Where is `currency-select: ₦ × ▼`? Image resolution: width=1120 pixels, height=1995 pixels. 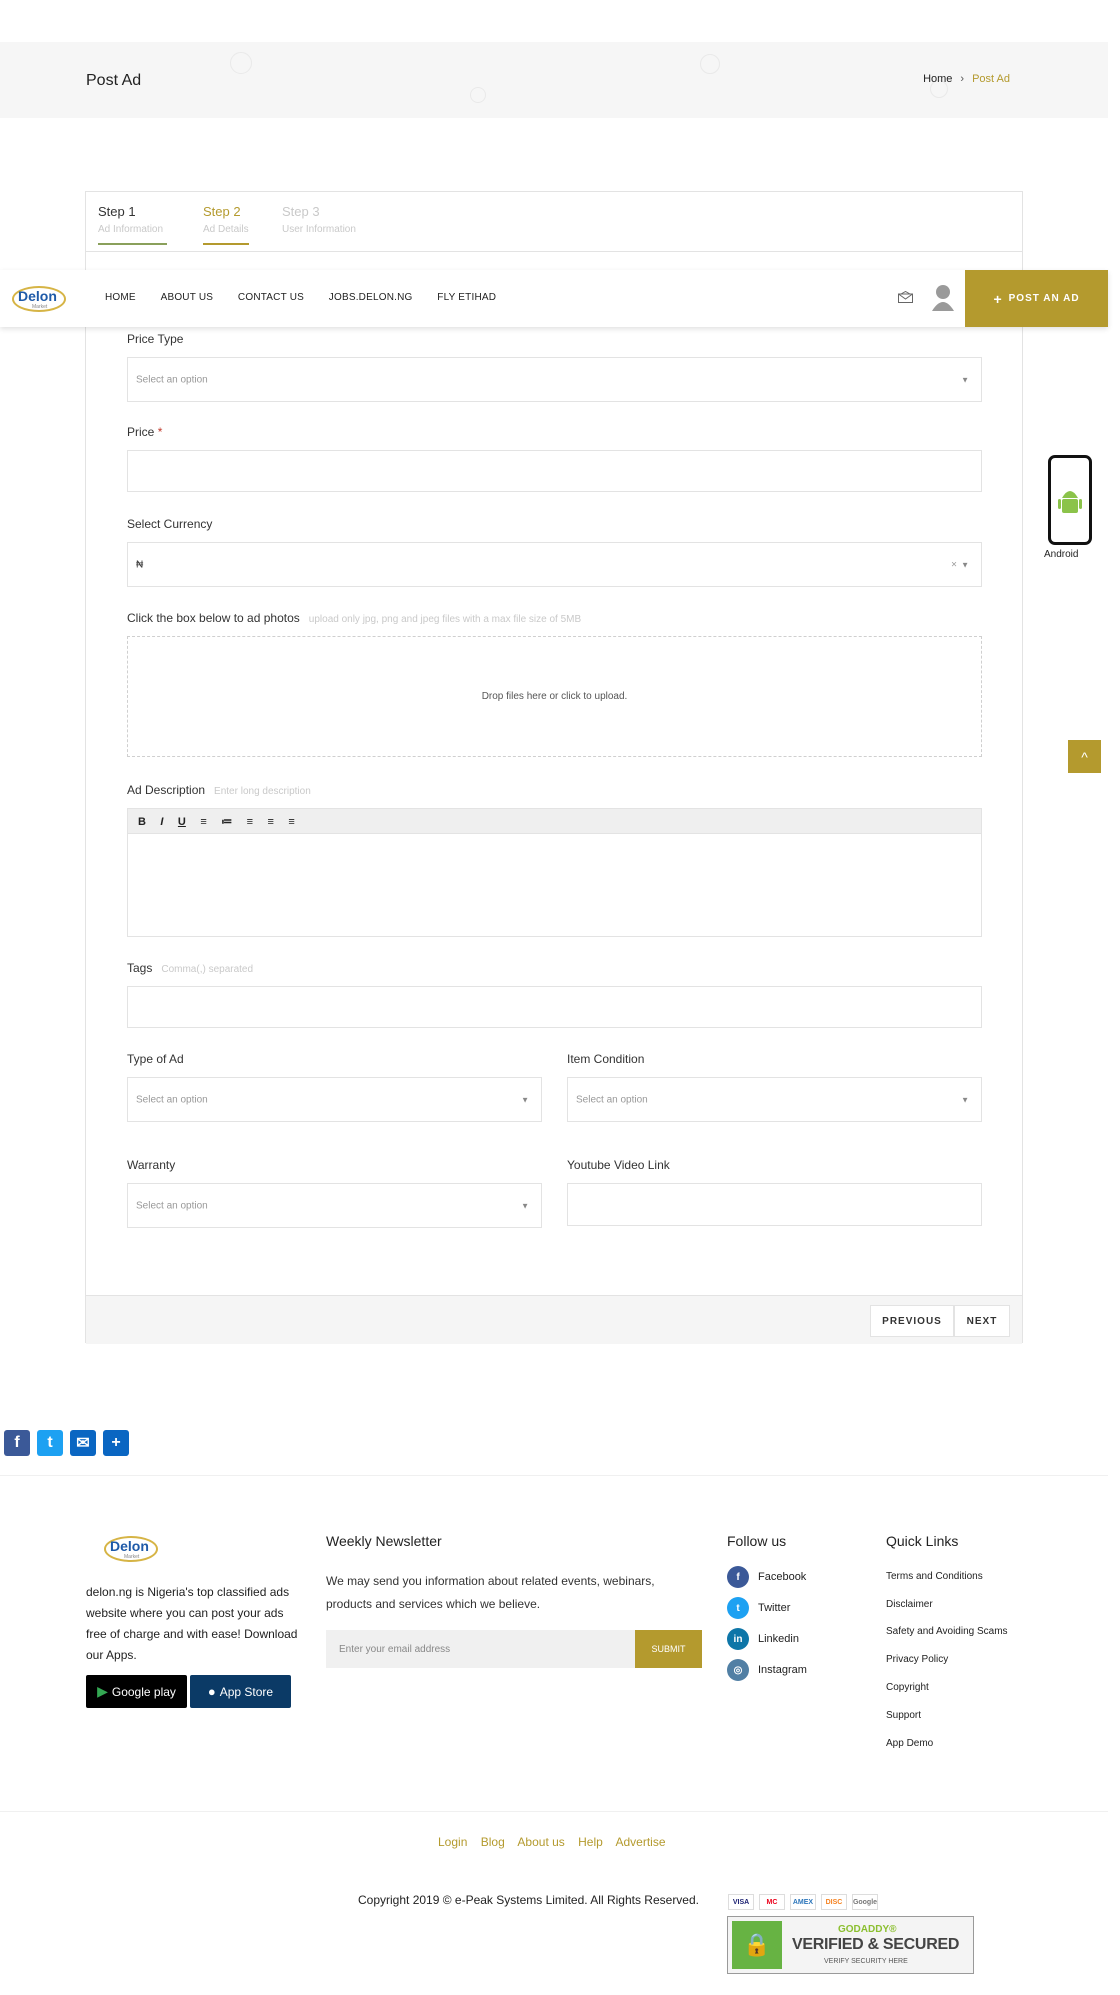 currency-select: ₦ × ▼ is located at coordinates (554, 564).